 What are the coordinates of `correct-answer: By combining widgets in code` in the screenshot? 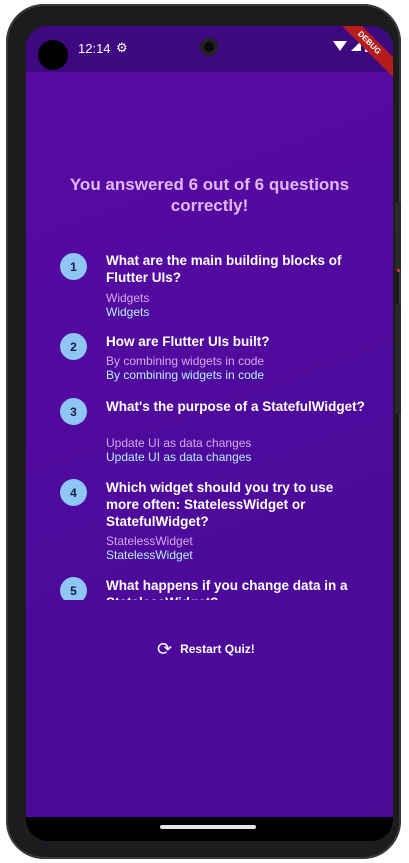 It's located at (185, 375).